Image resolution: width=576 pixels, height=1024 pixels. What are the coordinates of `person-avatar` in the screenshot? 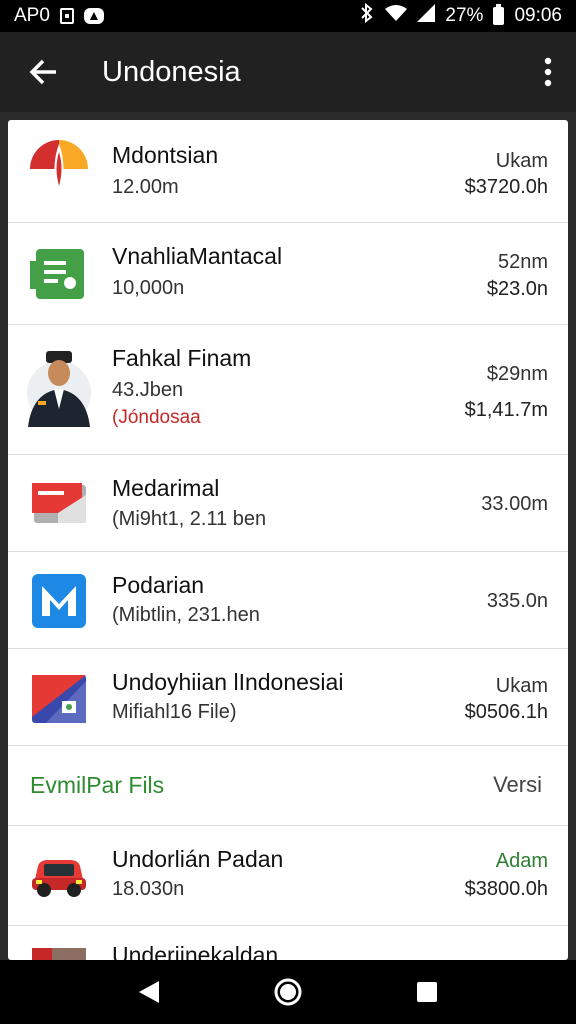 It's located at (59, 389).